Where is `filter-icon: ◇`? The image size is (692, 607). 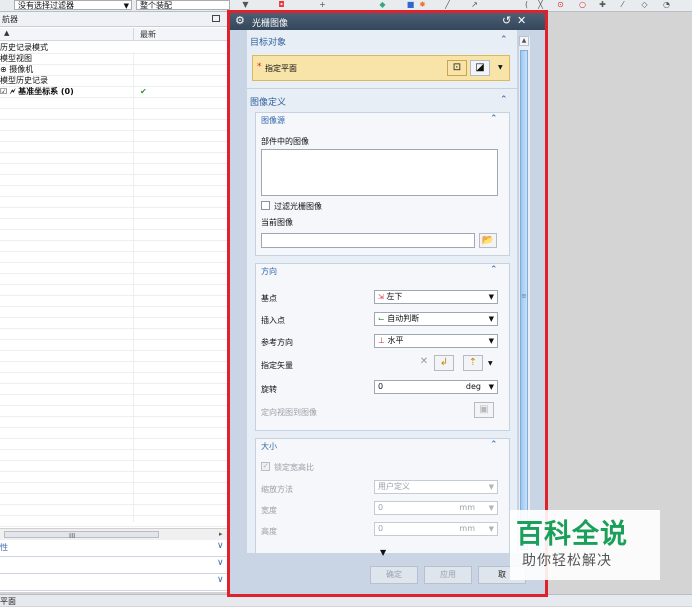
filter-icon: ◇ is located at coordinates (644, 4).